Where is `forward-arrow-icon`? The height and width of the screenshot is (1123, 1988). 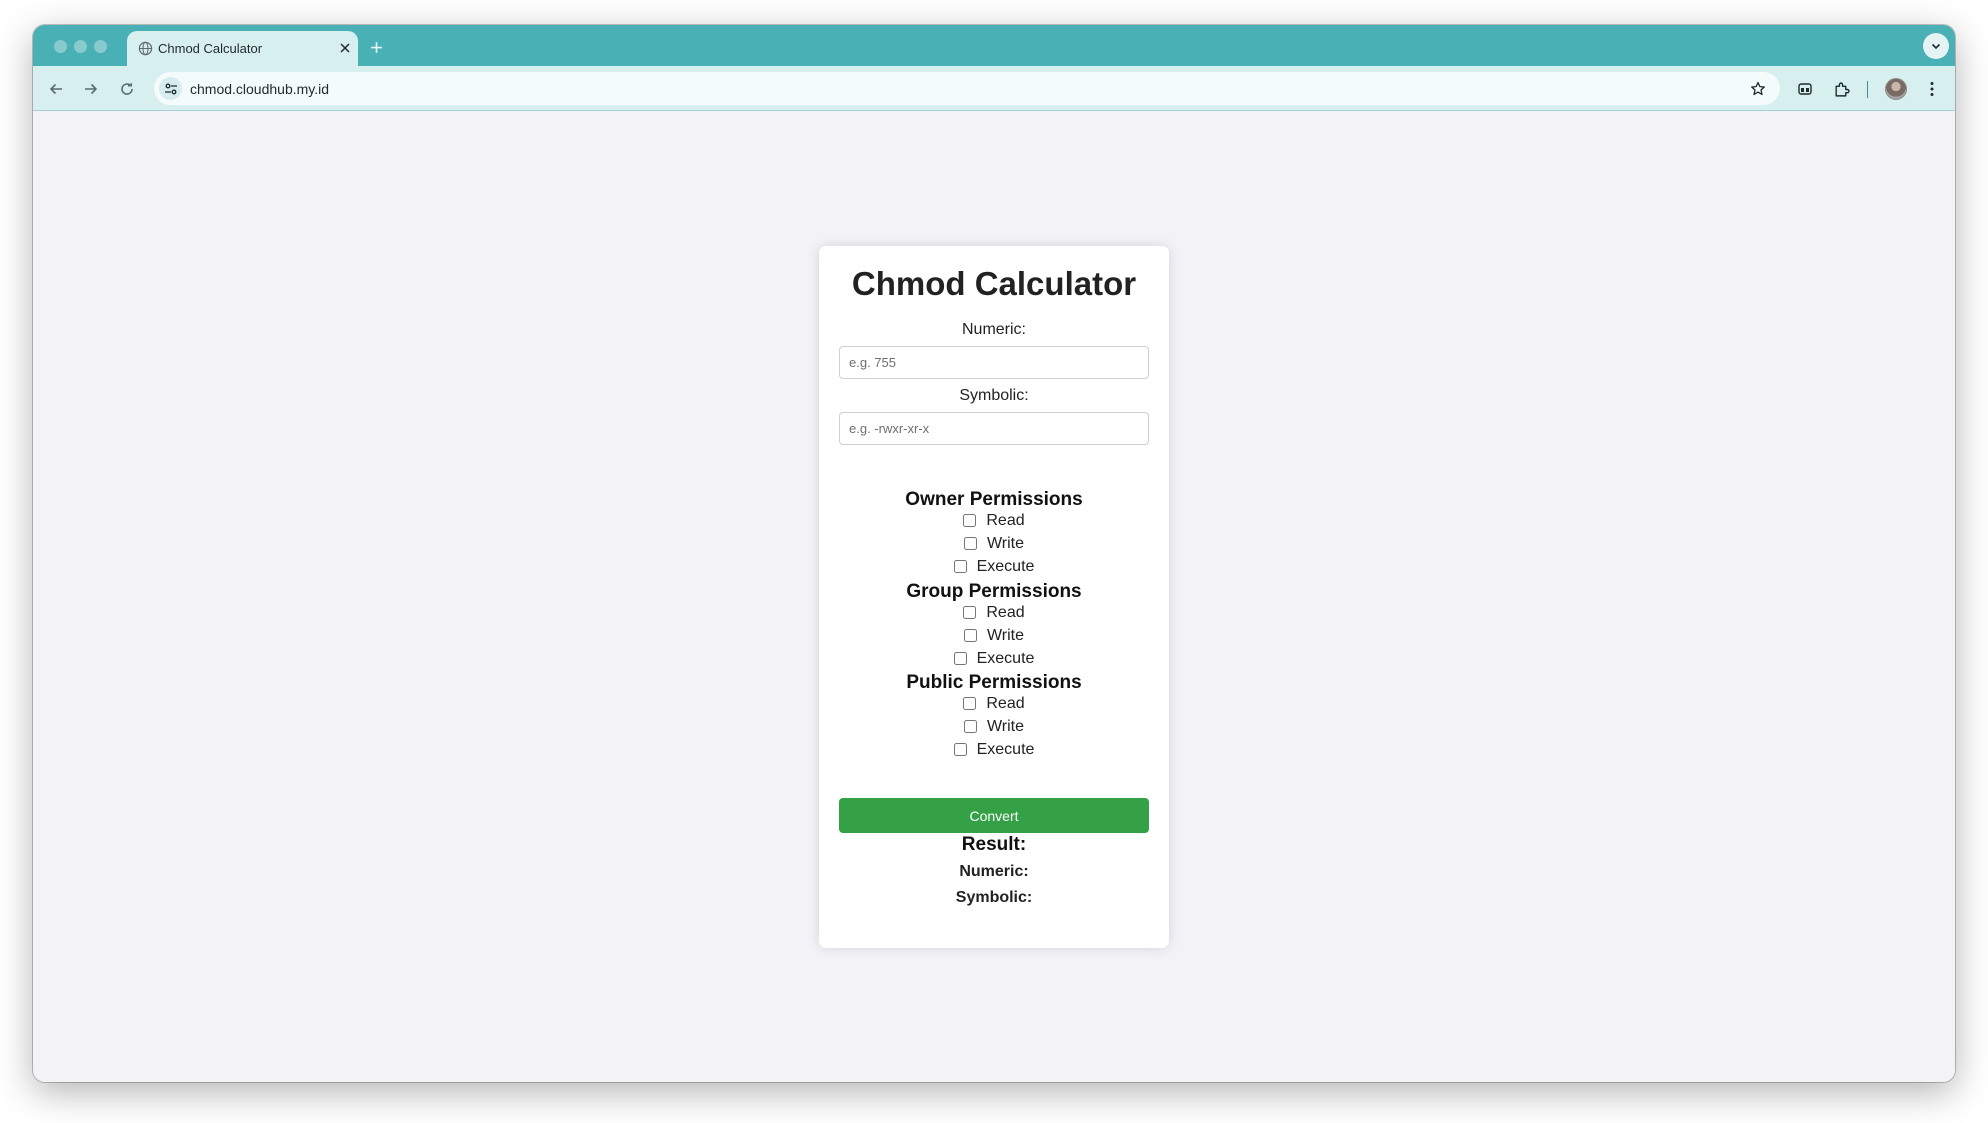 forward-arrow-icon is located at coordinates (91, 89).